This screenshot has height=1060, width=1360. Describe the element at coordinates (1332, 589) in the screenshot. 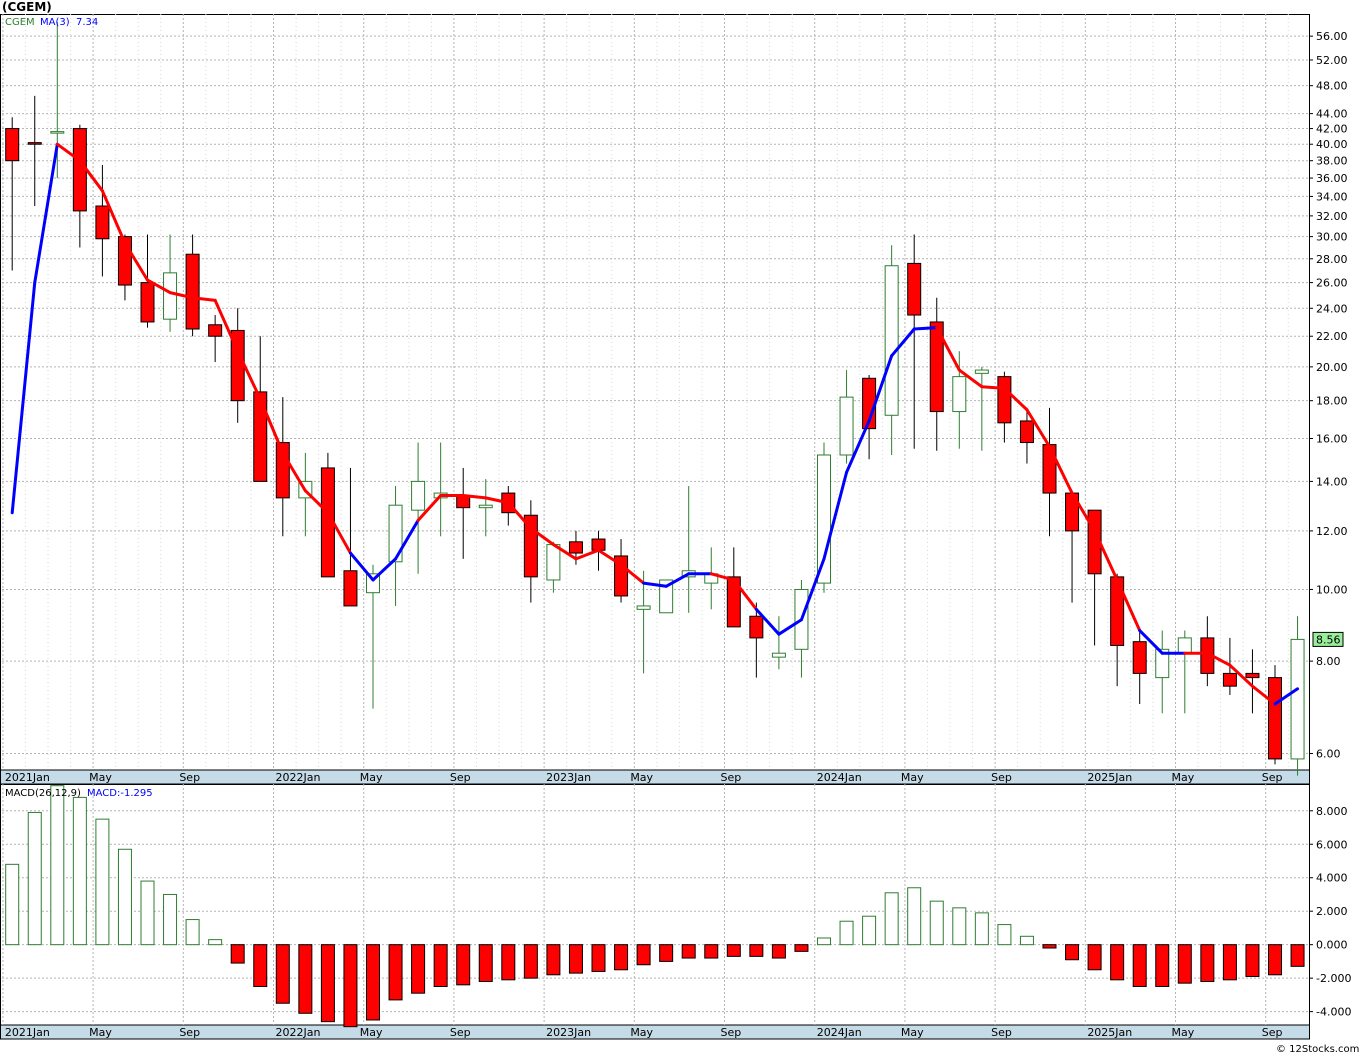

I see `price-tick-label: 10.00` at that location.